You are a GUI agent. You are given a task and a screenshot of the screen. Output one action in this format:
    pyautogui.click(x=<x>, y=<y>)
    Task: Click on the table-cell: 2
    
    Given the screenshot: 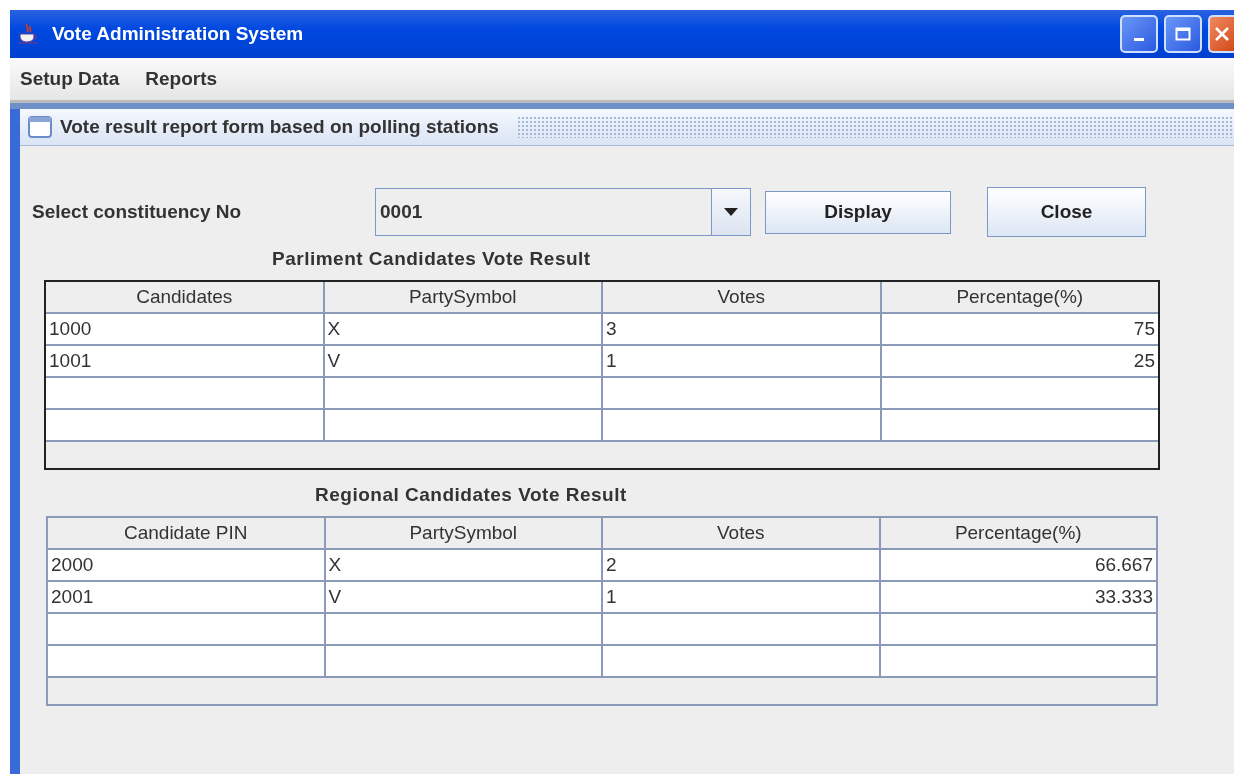 What is the action you would take?
    pyautogui.click(x=742, y=566)
    